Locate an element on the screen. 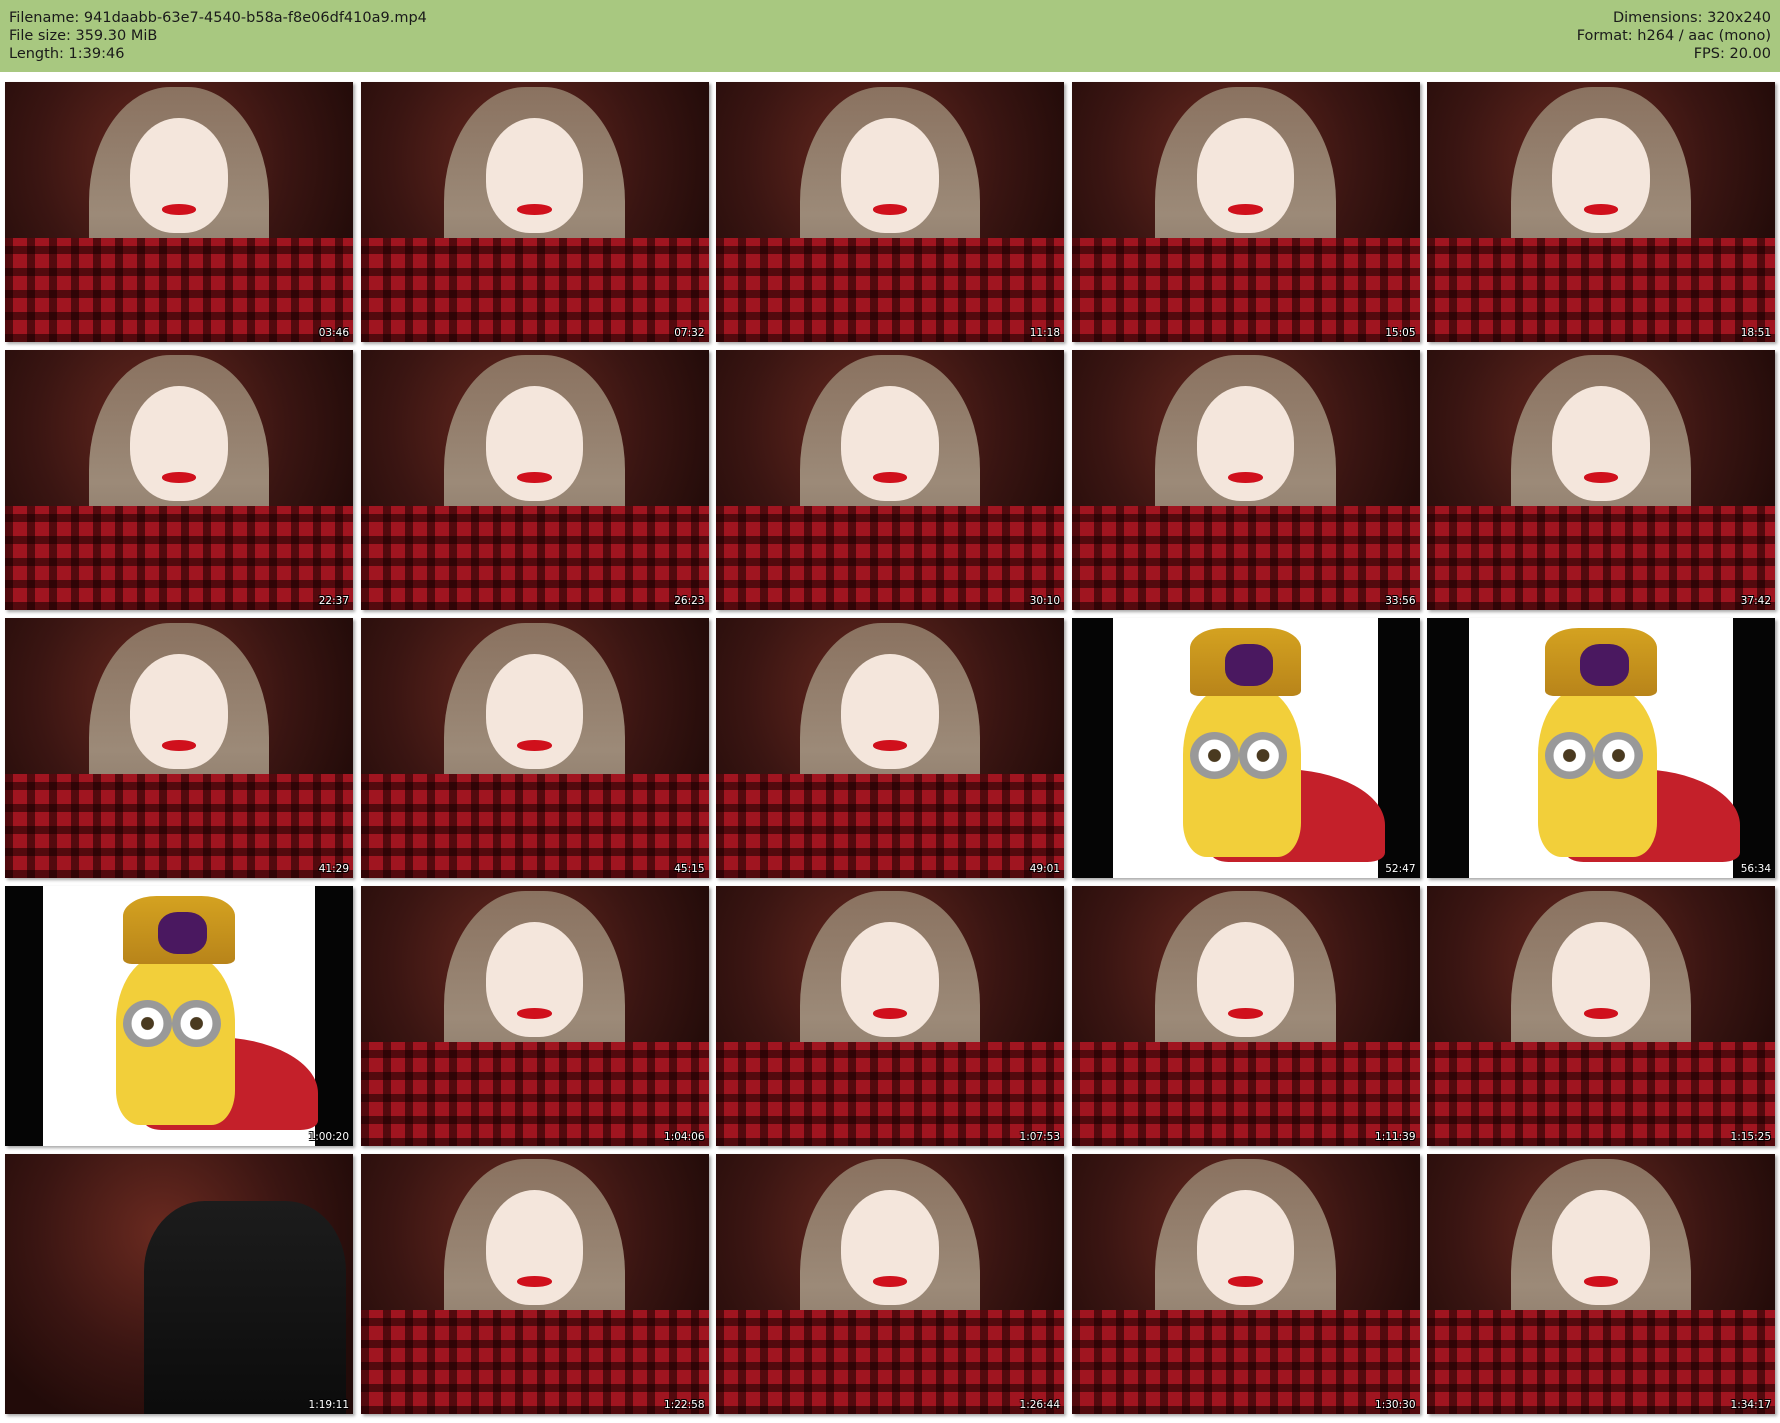  video-thumbnail: 1:30:30 is located at coordinates (1245, 1284).